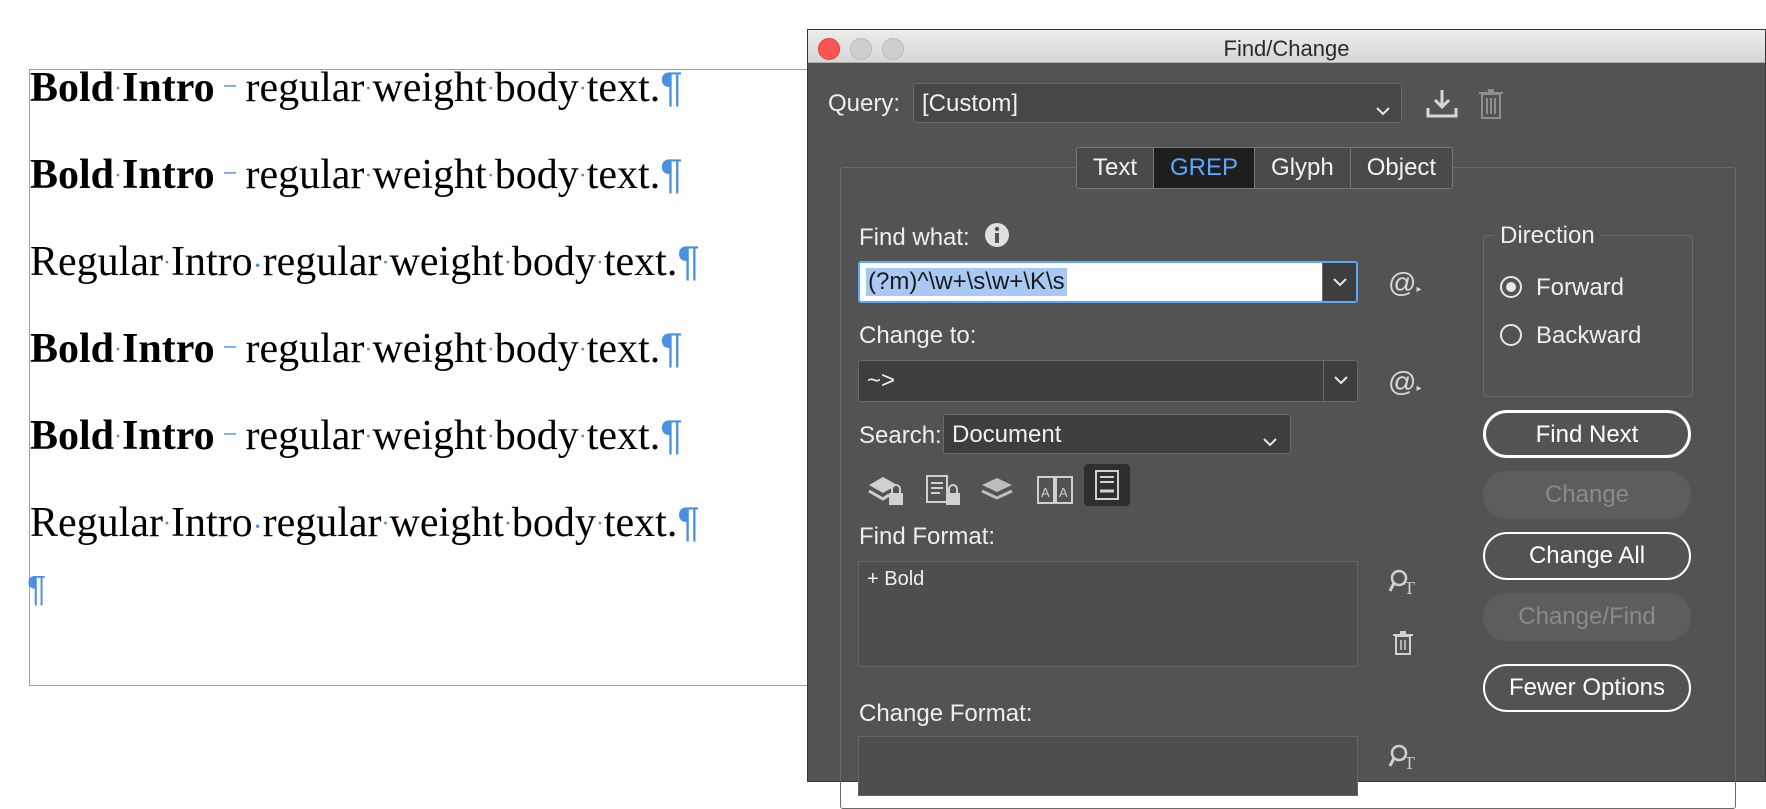 The height and width of the screenshot is (809, 1766). What do you see at coordinates (927, 536) in the screenshot?
I see `find-format-label: Find Format:` at bounding box center [927, 536].